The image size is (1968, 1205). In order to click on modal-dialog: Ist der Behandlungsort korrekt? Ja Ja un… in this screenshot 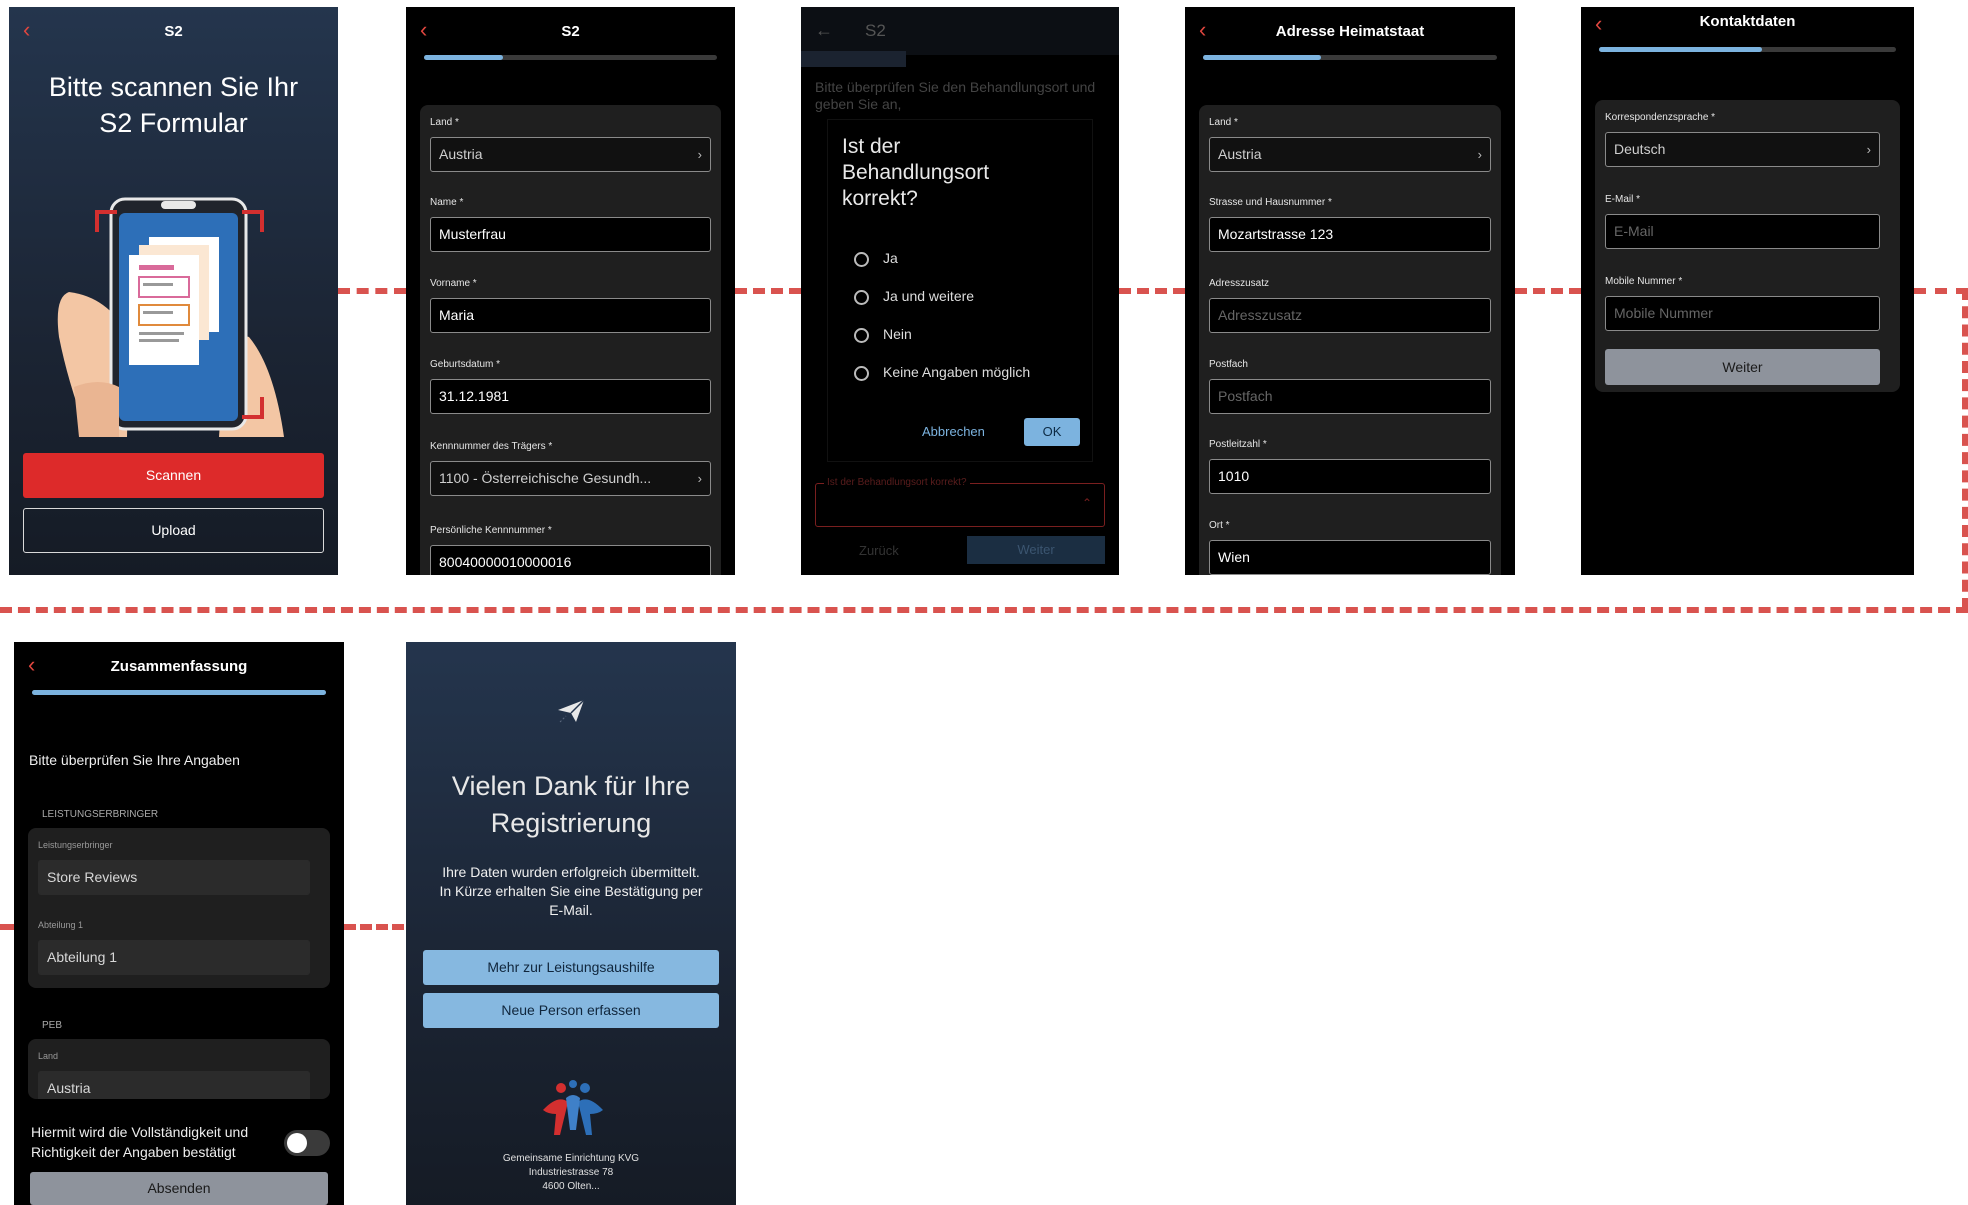, I will do `click(960, 290)`.